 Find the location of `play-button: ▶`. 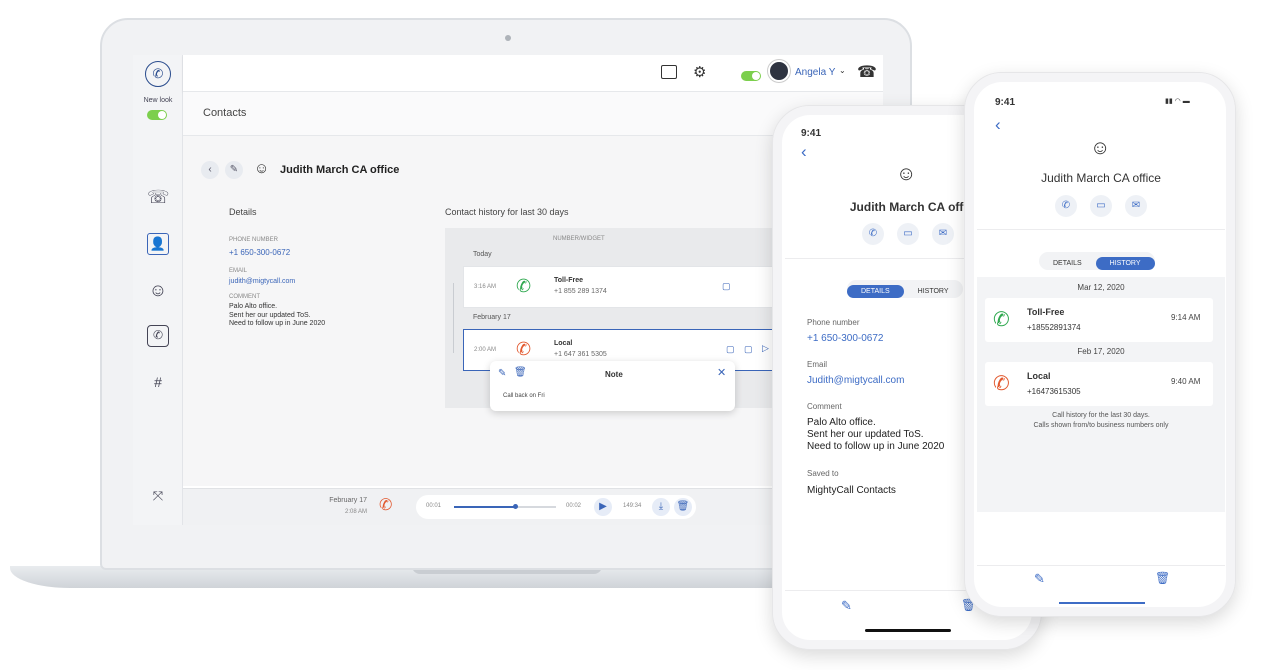

play-button: ▶ is located at coordinates (603, 507).